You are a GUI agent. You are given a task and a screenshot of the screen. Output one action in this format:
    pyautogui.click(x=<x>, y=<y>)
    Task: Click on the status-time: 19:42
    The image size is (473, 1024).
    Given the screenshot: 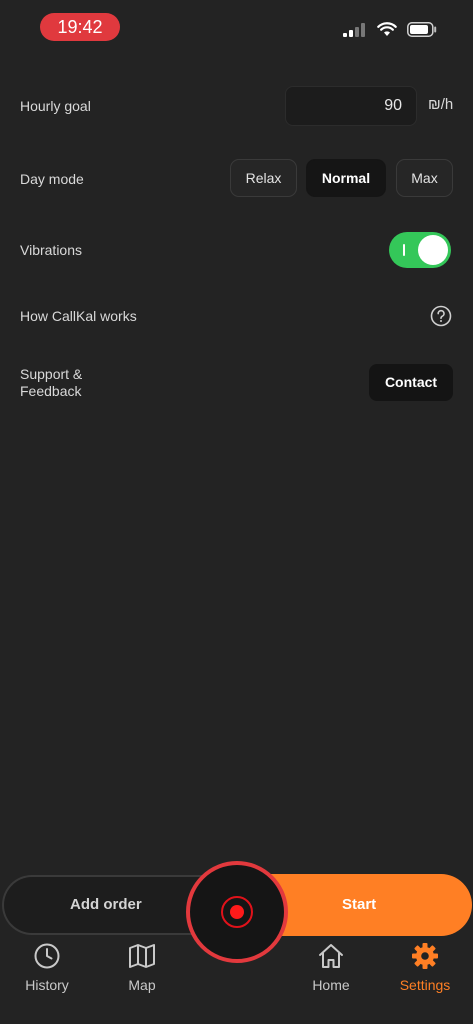 What is the action you would take?
    pyautogui.click(x=80, y=27)
    